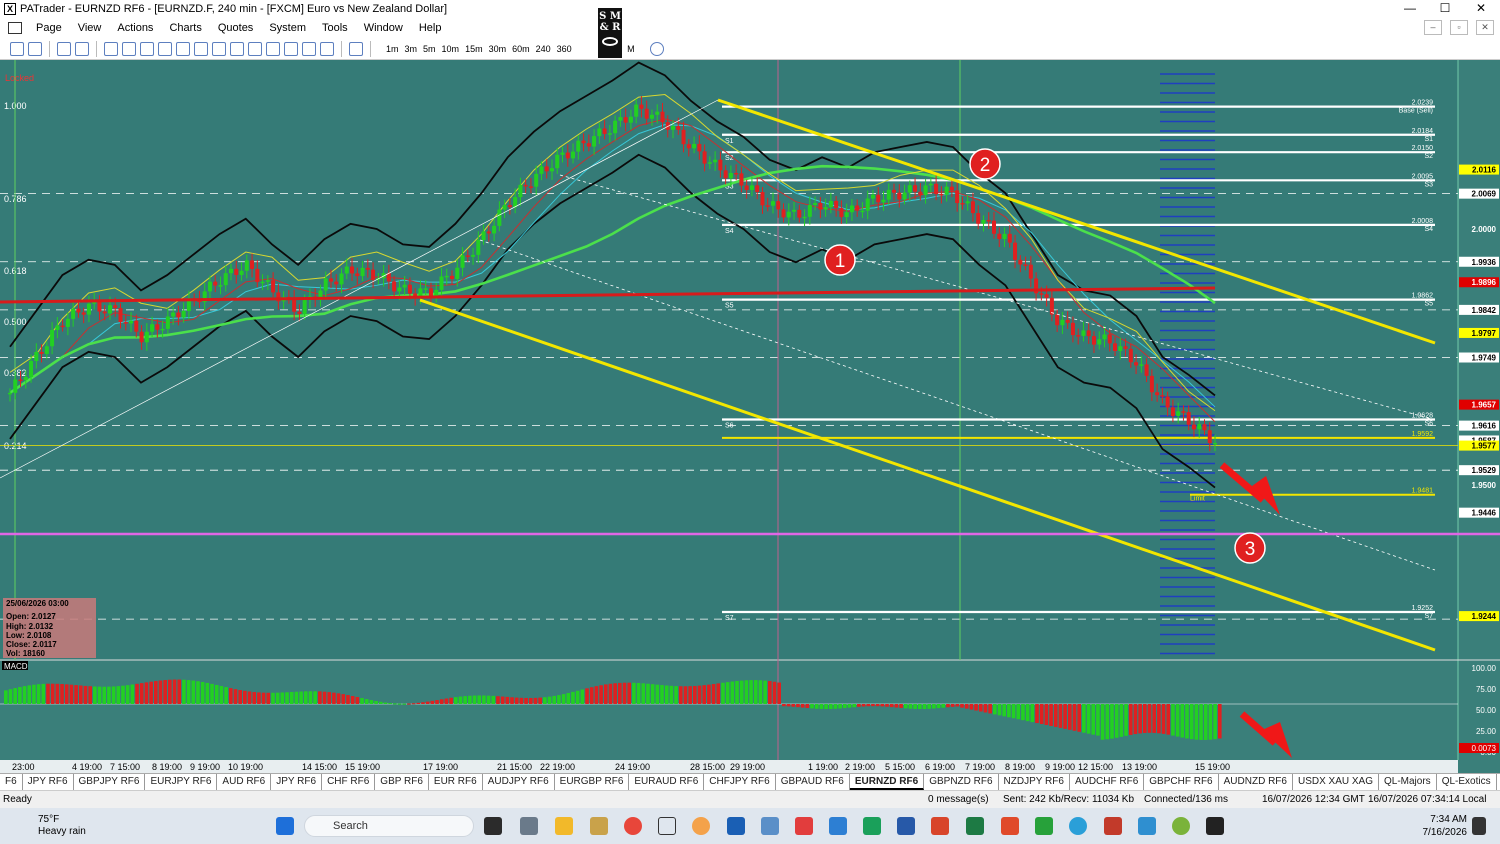  Describe the element at coordinates (770, 826) in the screenshot. I see `photos-icon` at that location.